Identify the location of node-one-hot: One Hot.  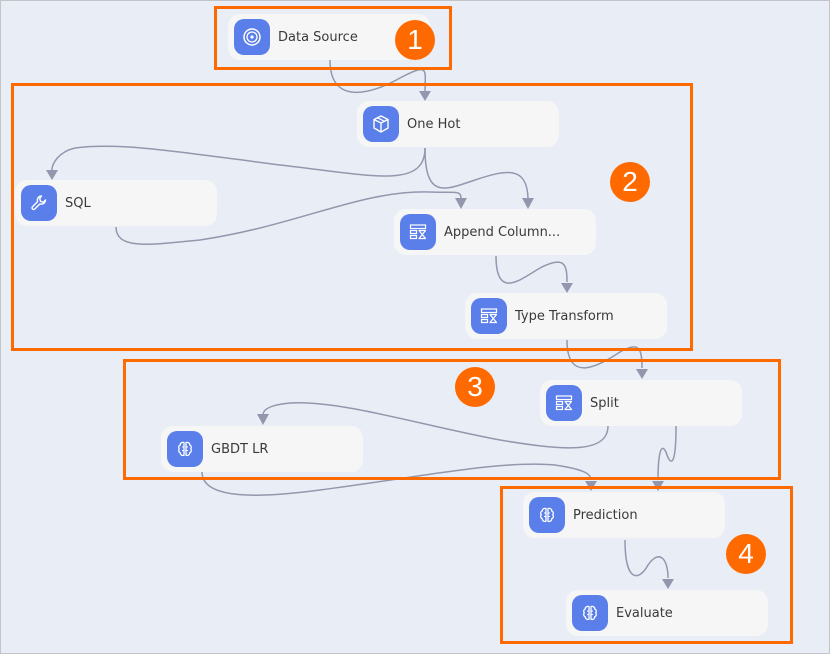
(458, 124).